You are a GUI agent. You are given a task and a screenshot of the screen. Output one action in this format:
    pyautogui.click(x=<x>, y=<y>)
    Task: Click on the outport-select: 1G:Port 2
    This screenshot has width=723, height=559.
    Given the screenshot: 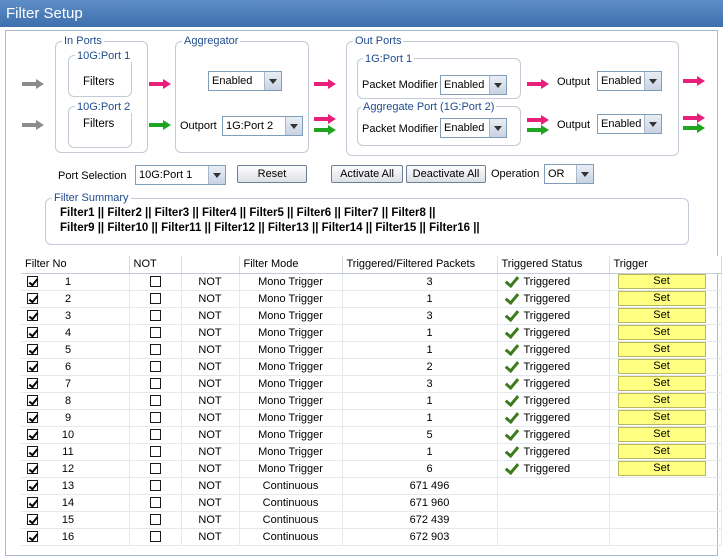 What is the action you would take?
    pyautogui.click(x=262, y=126)
    